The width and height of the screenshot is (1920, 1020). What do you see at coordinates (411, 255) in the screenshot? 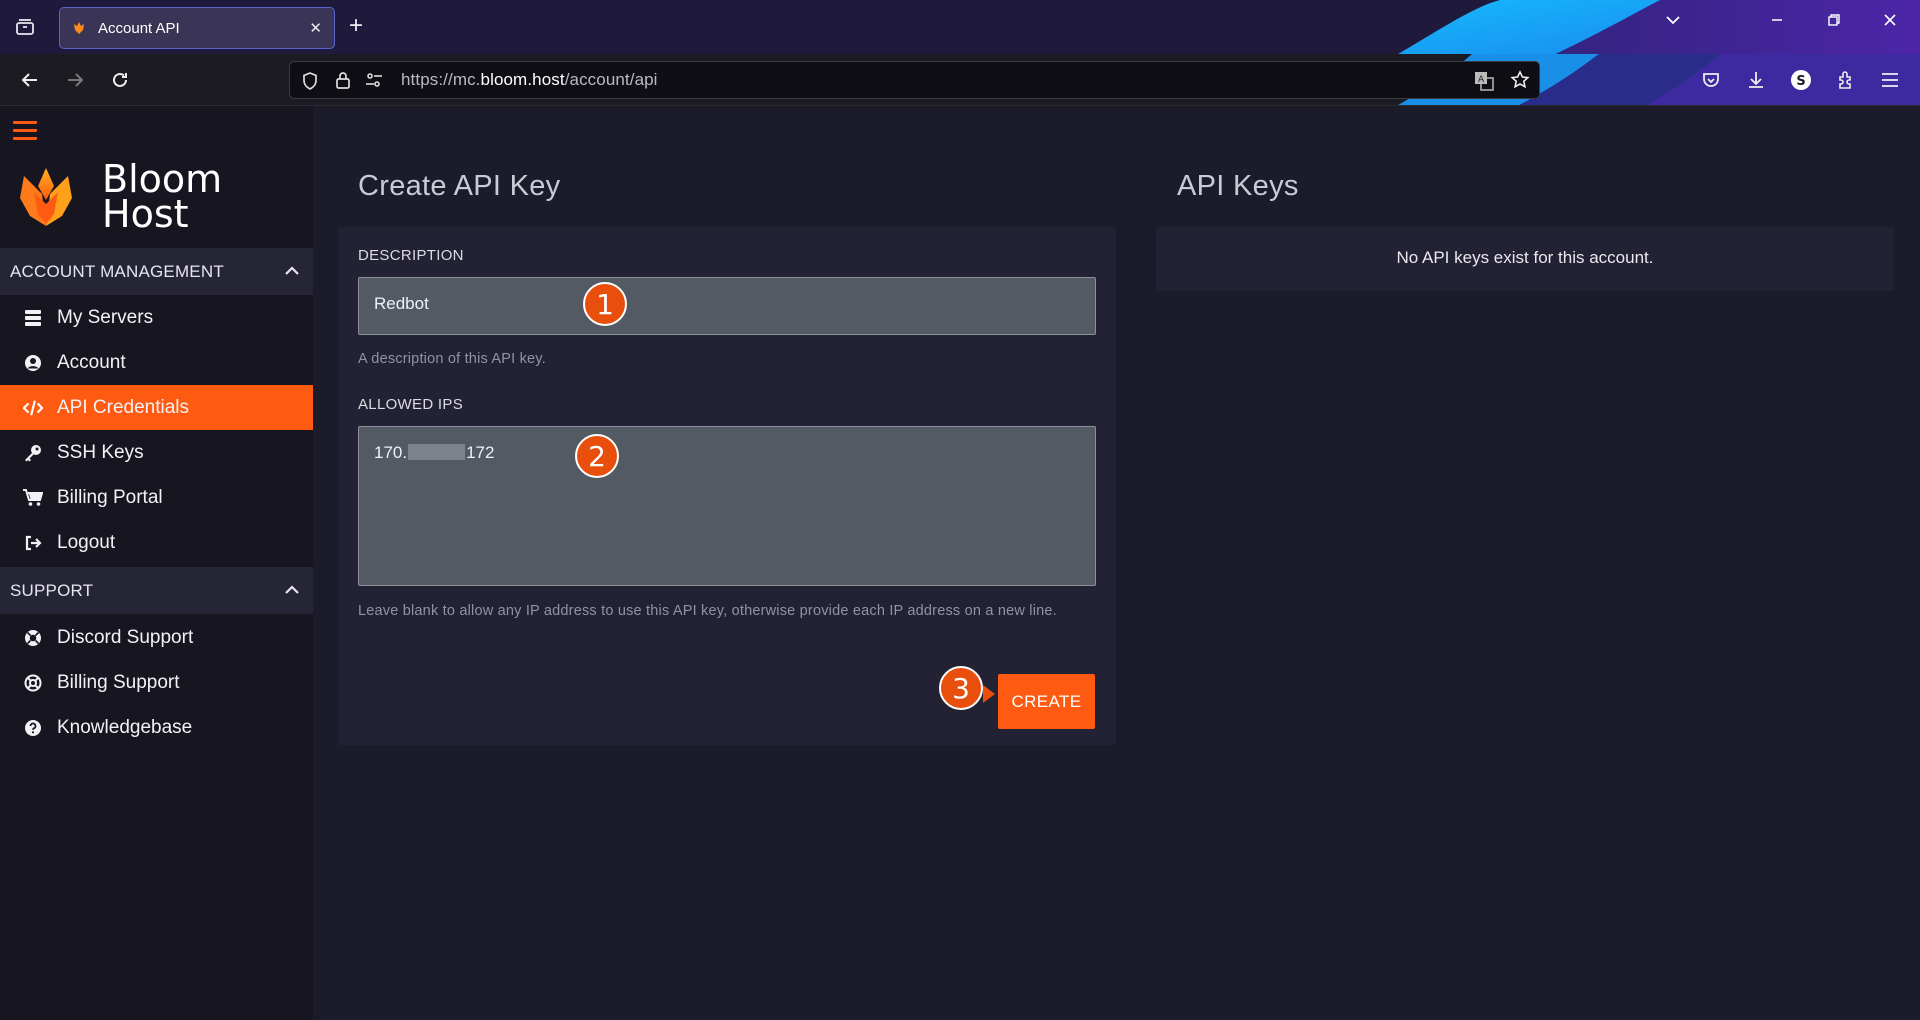
I see `description-label: DESCRIPTION` at bounding box center [411, 255].